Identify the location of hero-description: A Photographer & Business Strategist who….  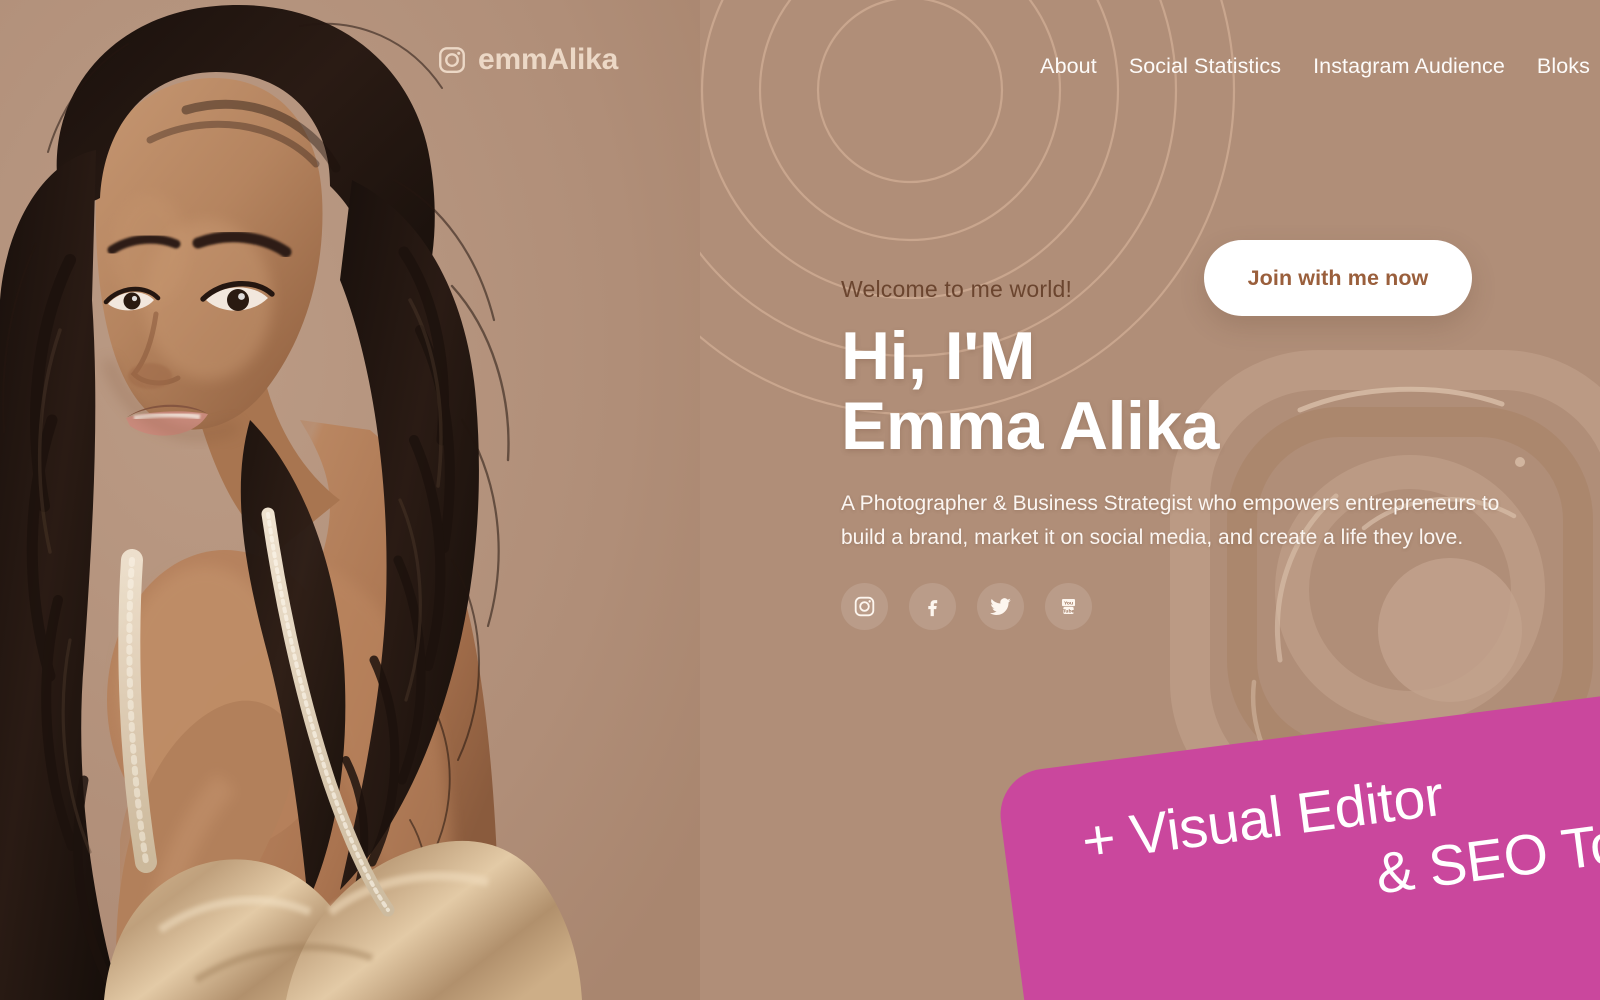
(1170, 521).